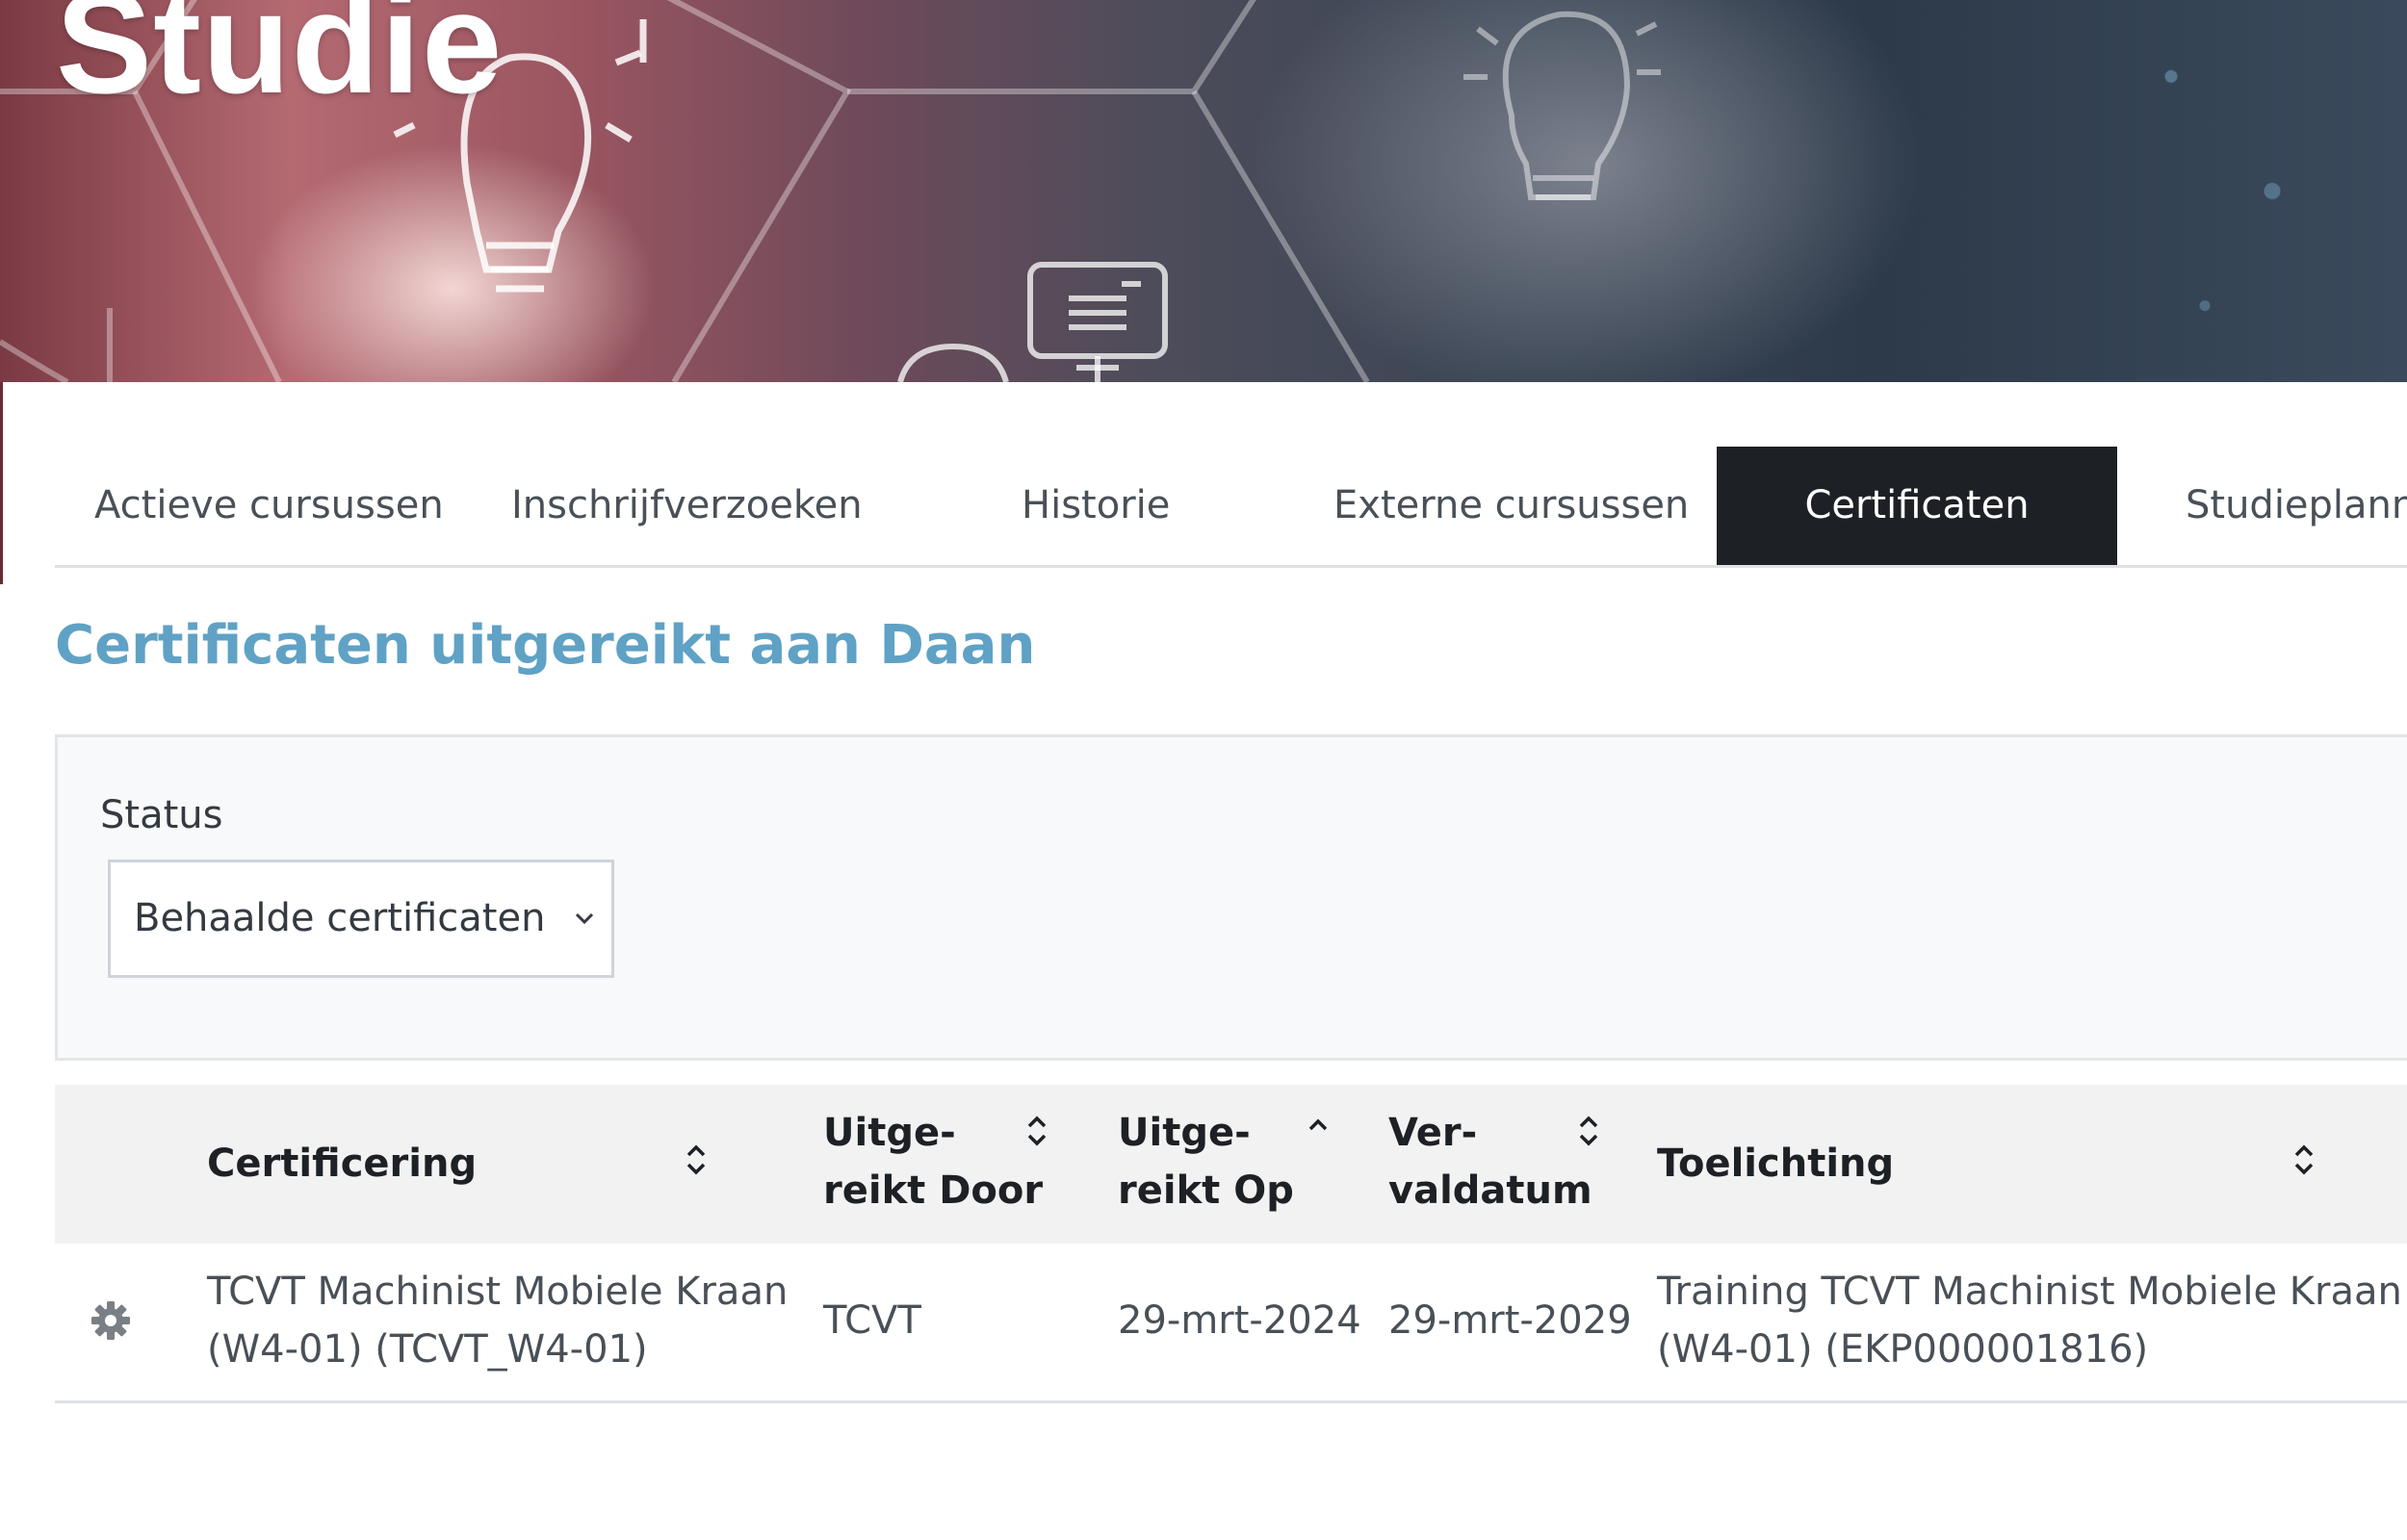  What do you see at coordinates (1511, 506) in the screenshot?
I see `tab-externe-cursussen: Externe cursussen` at bounding box center [1511, 506].